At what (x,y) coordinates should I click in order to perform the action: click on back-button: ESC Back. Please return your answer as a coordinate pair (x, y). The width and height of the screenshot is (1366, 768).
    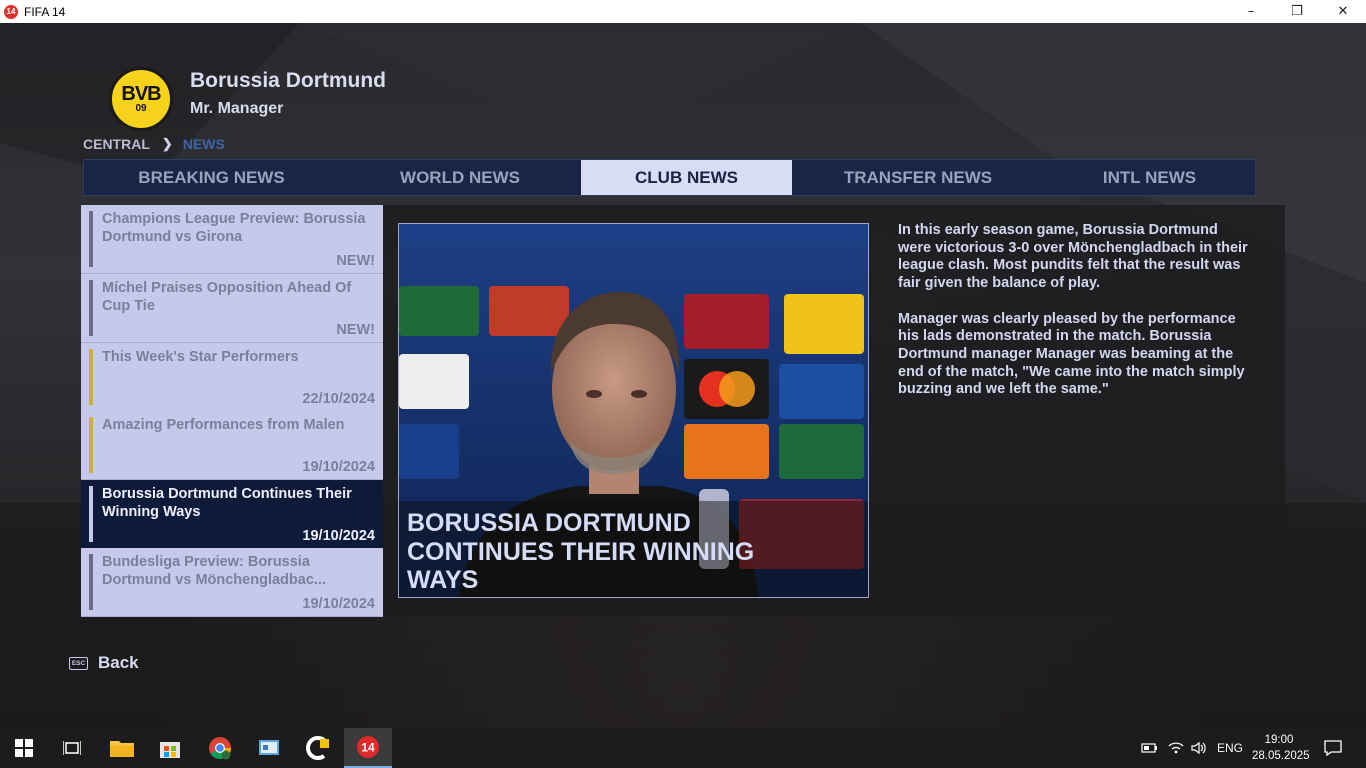
    Looking at the image, I should click on (104, 663).